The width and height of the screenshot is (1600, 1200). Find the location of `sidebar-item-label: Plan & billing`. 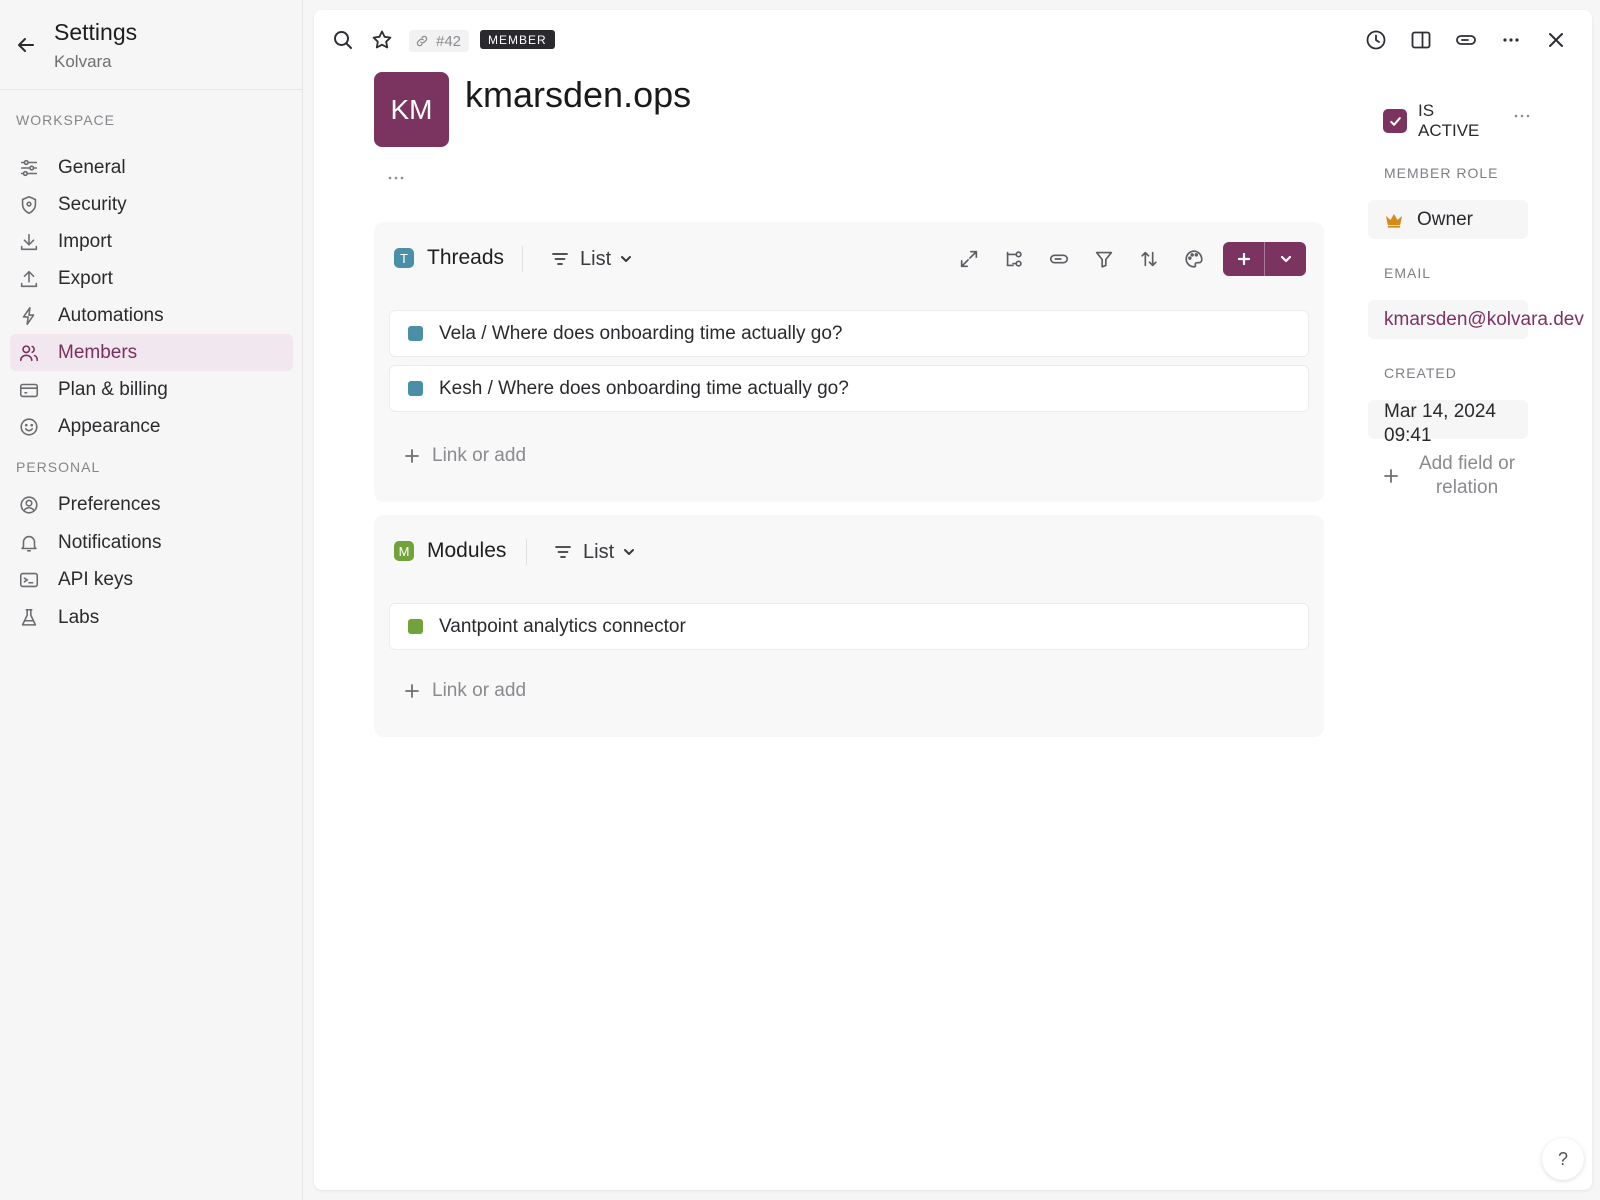

sidebar-item-label: Plan & billing is located at coordinates (113, 389).